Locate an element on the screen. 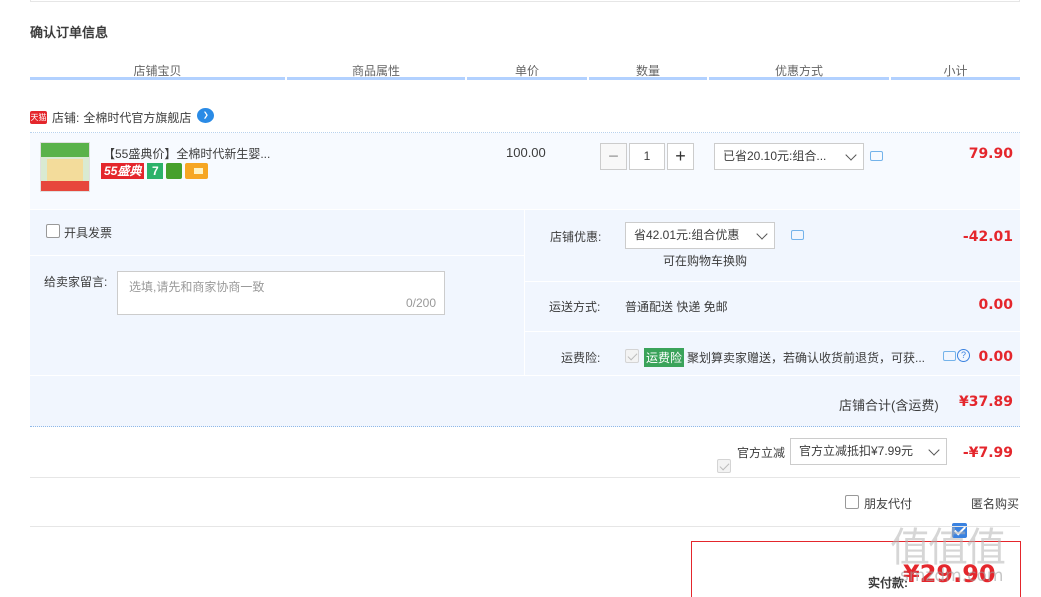 The width and height of the screenshot is (1041, 597). invoice-checkbox is located at coordinates (53, 231).